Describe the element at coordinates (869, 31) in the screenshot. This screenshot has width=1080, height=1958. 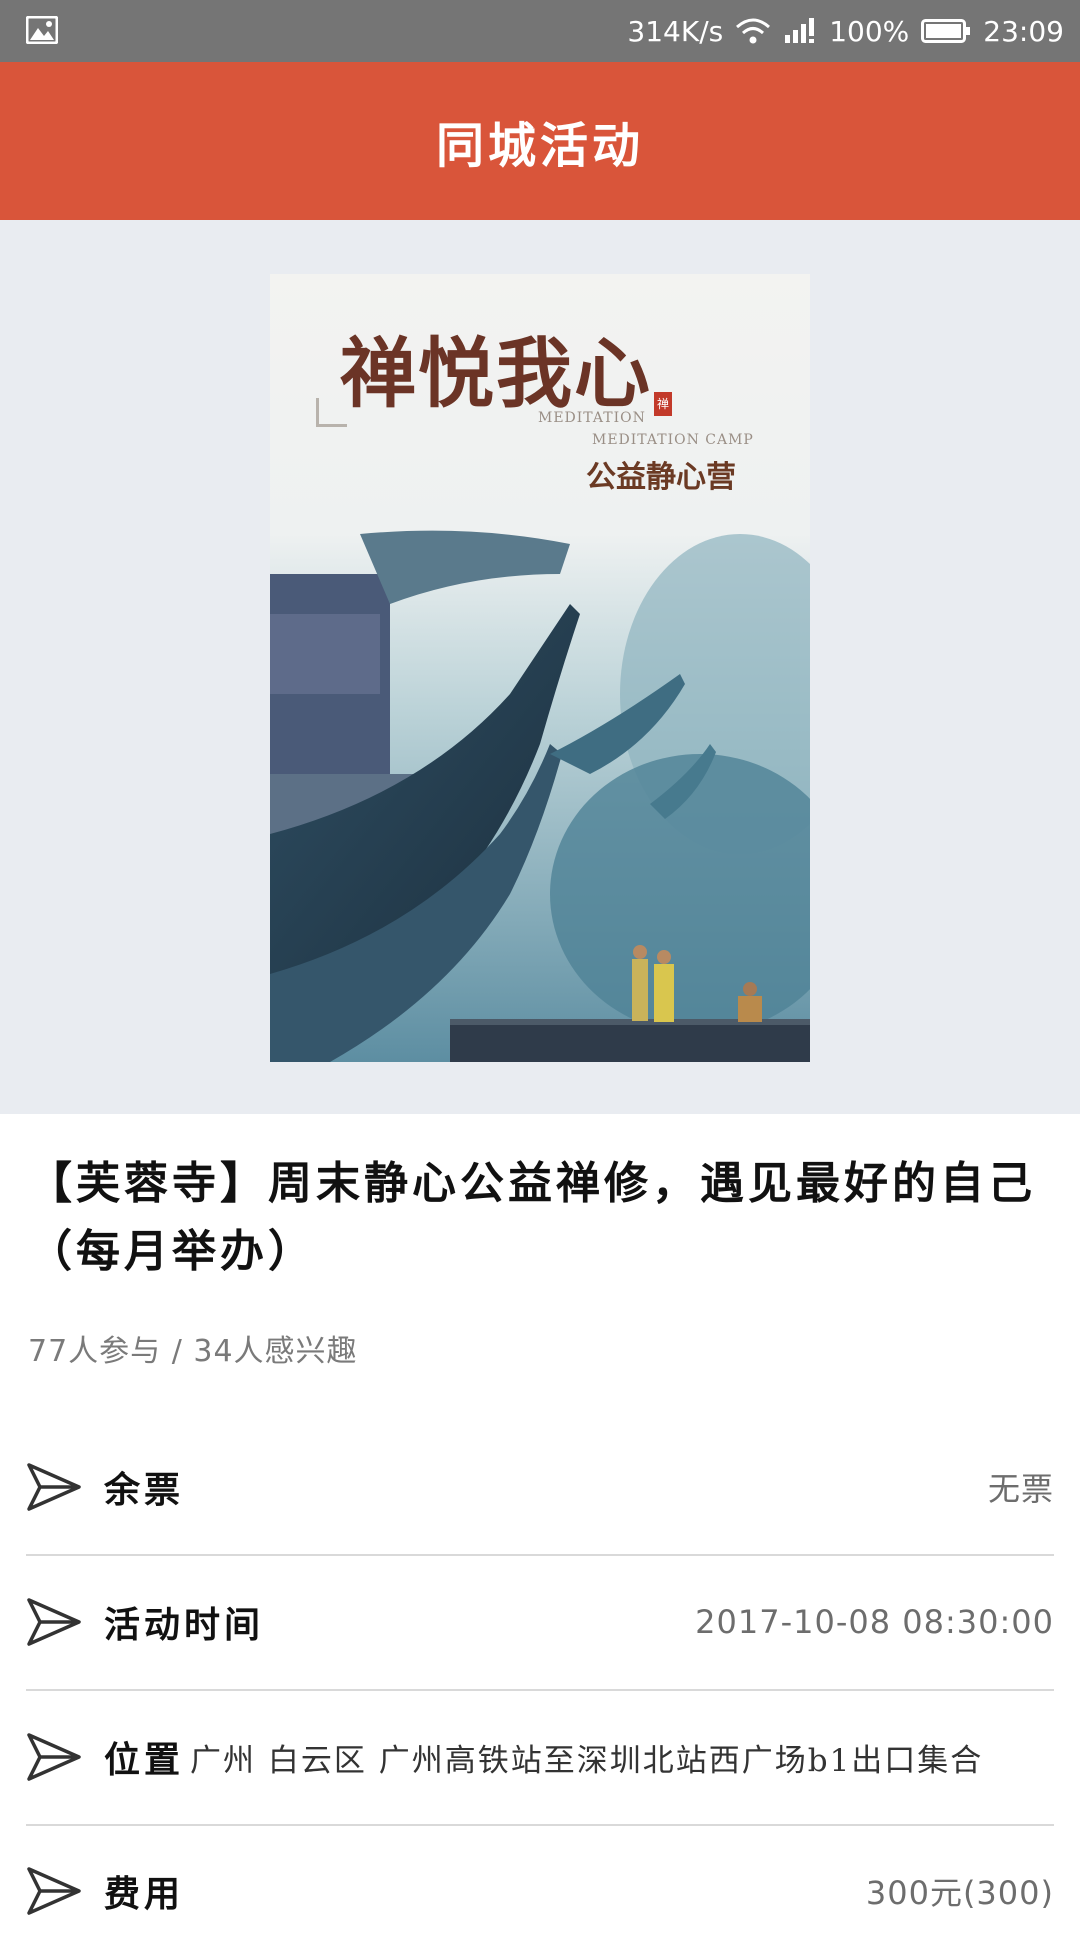
I see `battery-percent: 100%` at that location.